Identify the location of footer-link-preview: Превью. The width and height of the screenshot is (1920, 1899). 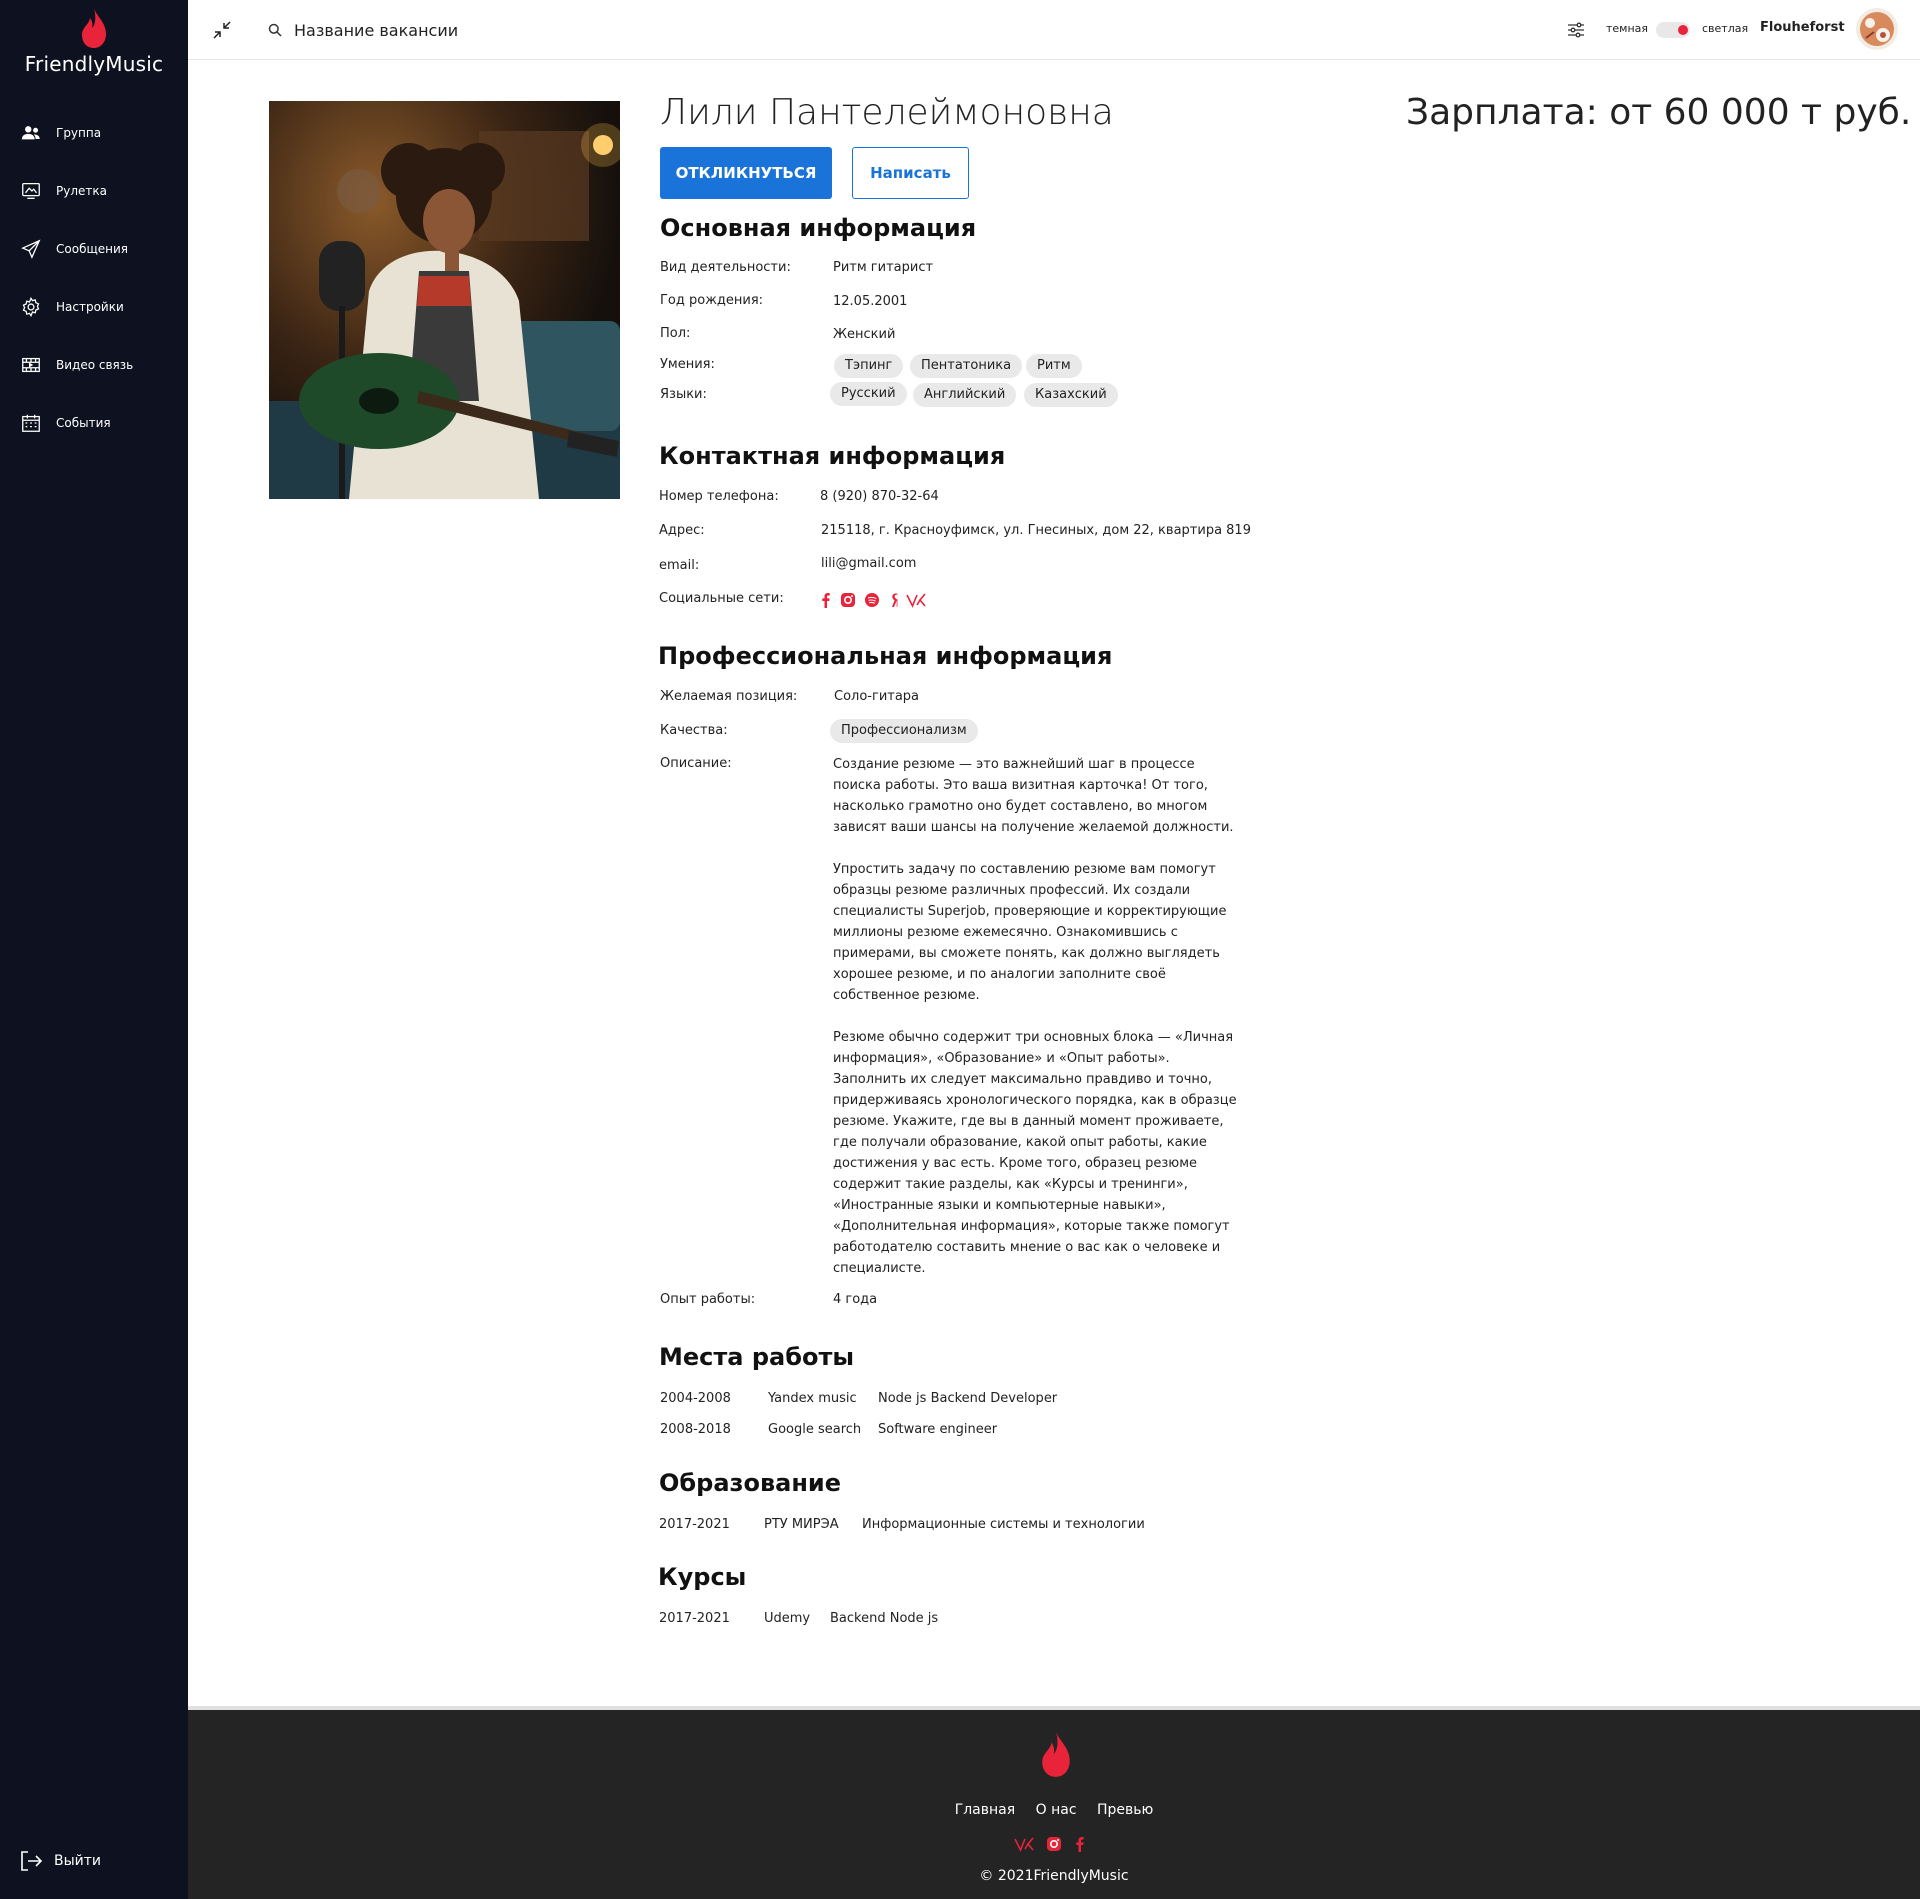
(1125, 1810).